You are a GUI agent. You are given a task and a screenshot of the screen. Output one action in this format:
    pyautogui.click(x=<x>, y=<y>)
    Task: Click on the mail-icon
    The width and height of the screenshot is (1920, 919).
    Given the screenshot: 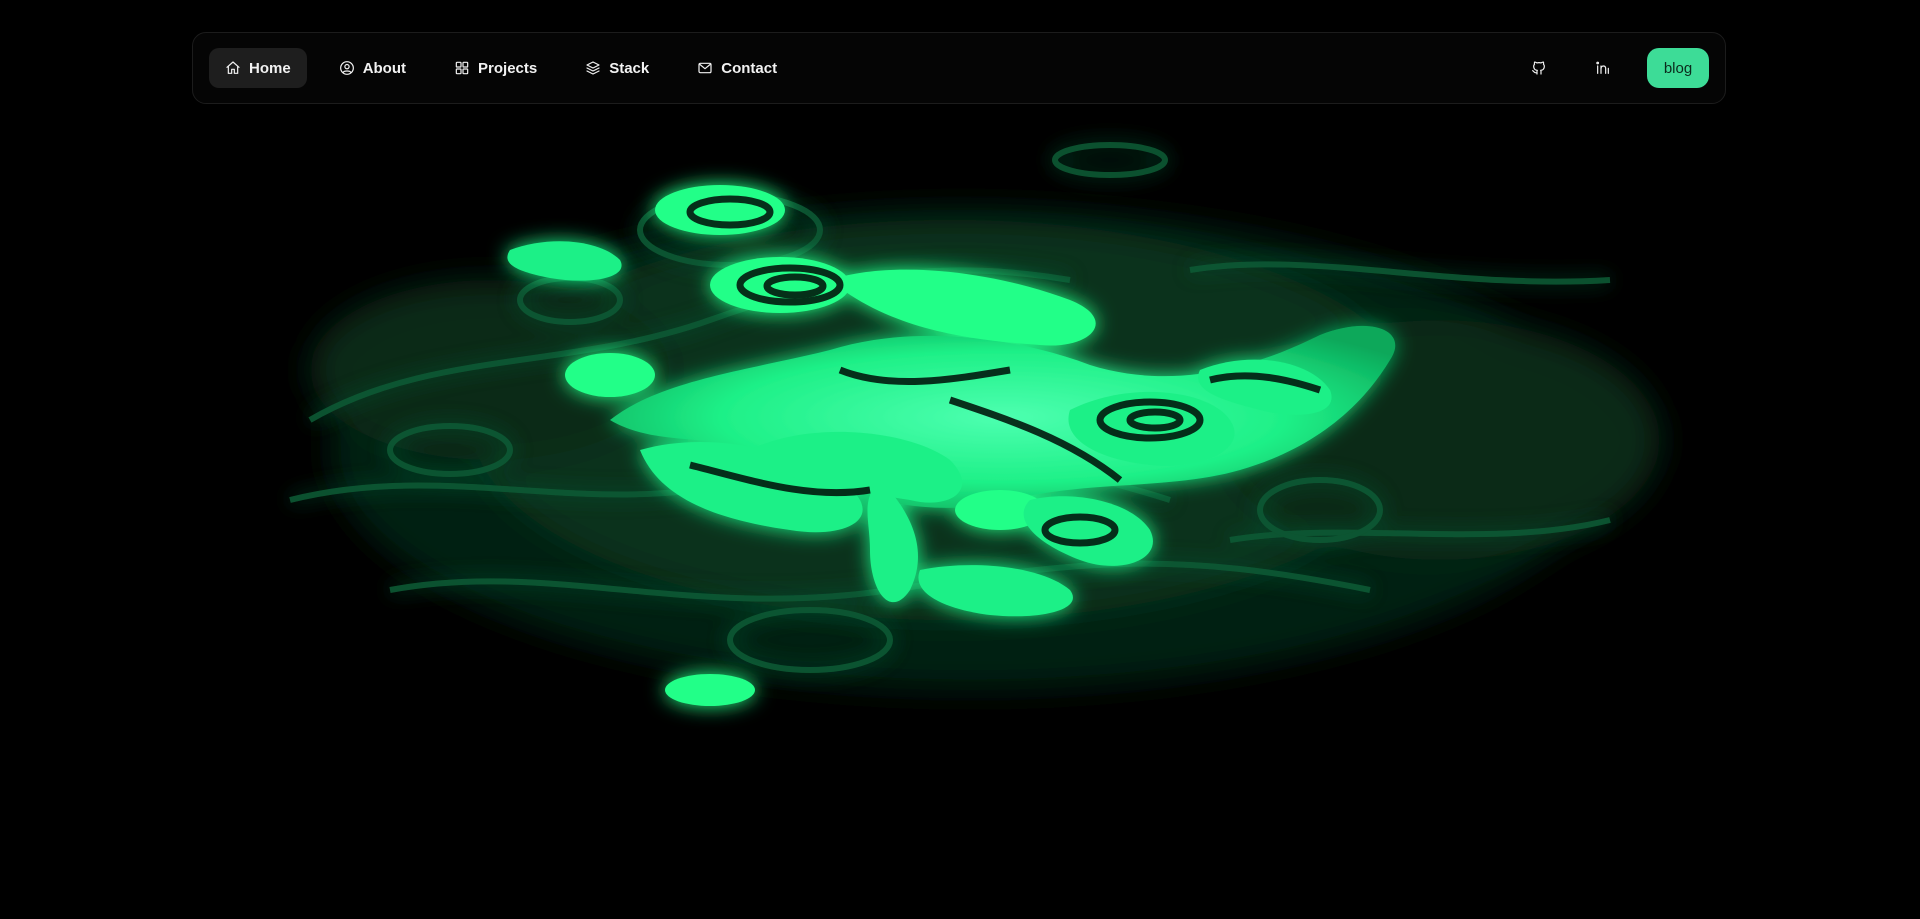 What is the action you would take?
    pyautogui.click(x=705, y=68)
    